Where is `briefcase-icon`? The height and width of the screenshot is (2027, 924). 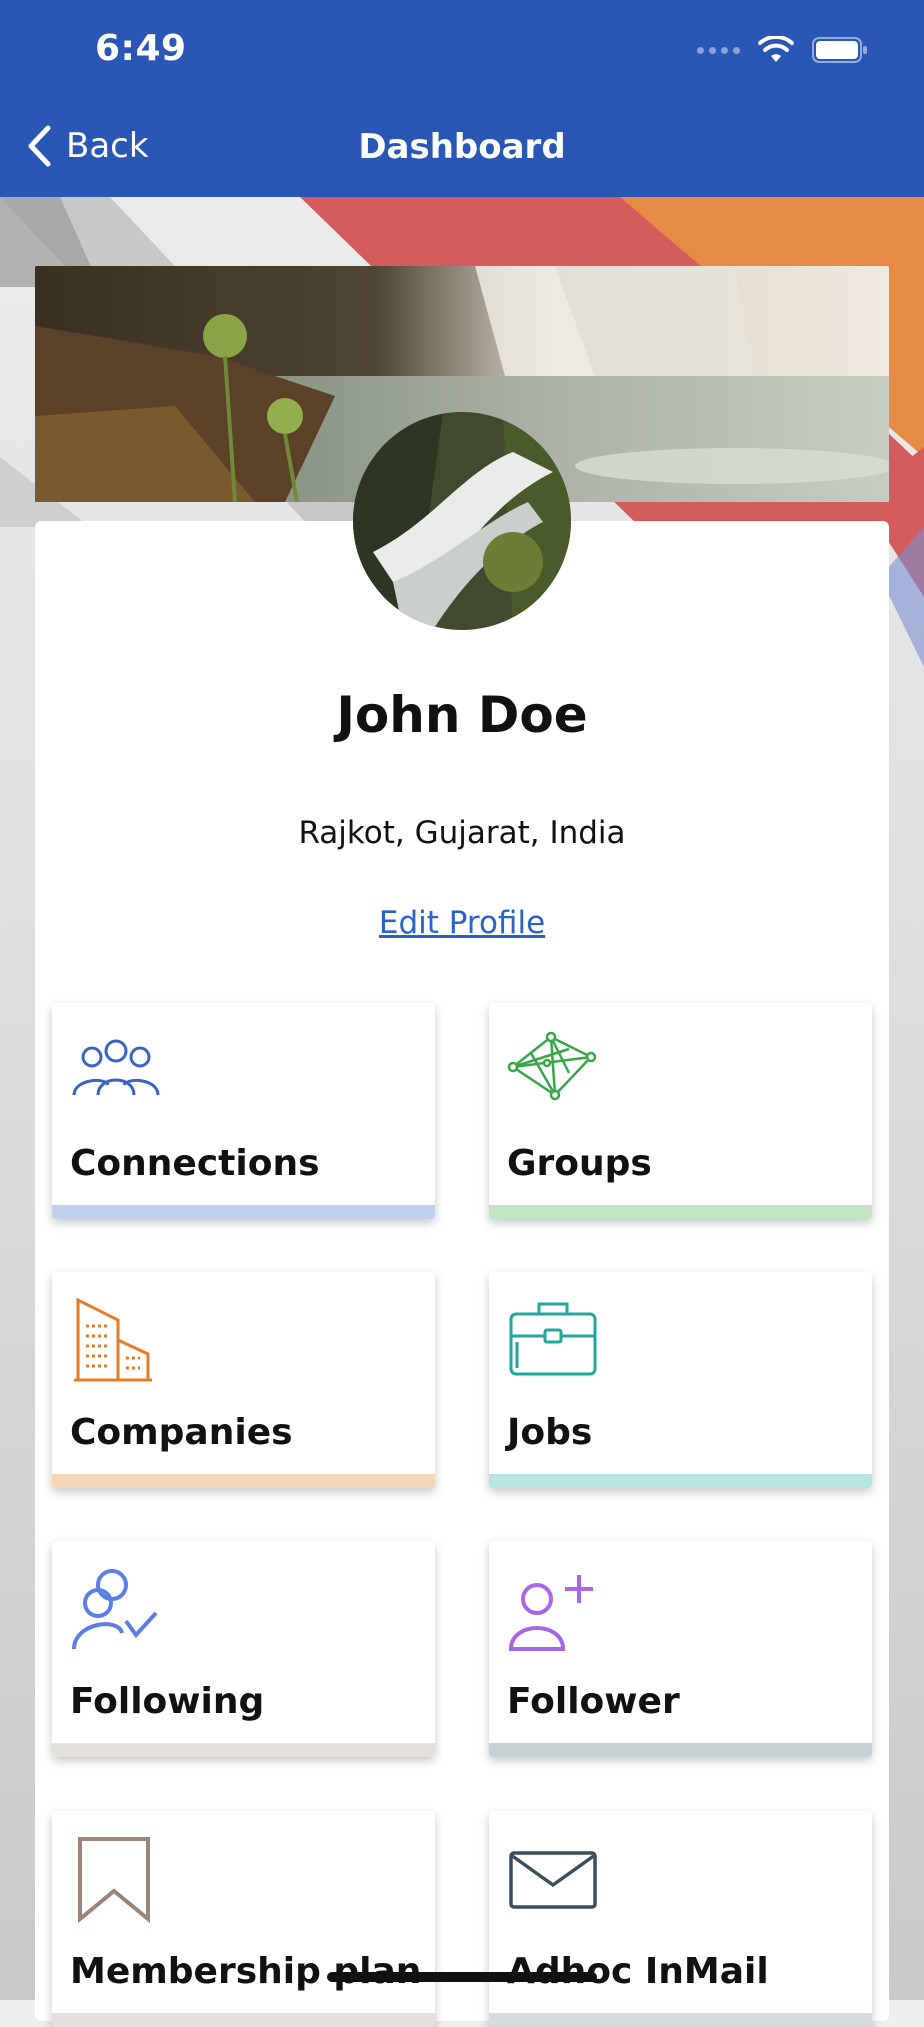
briefcase-icon is located at coordinates (553, 1342).